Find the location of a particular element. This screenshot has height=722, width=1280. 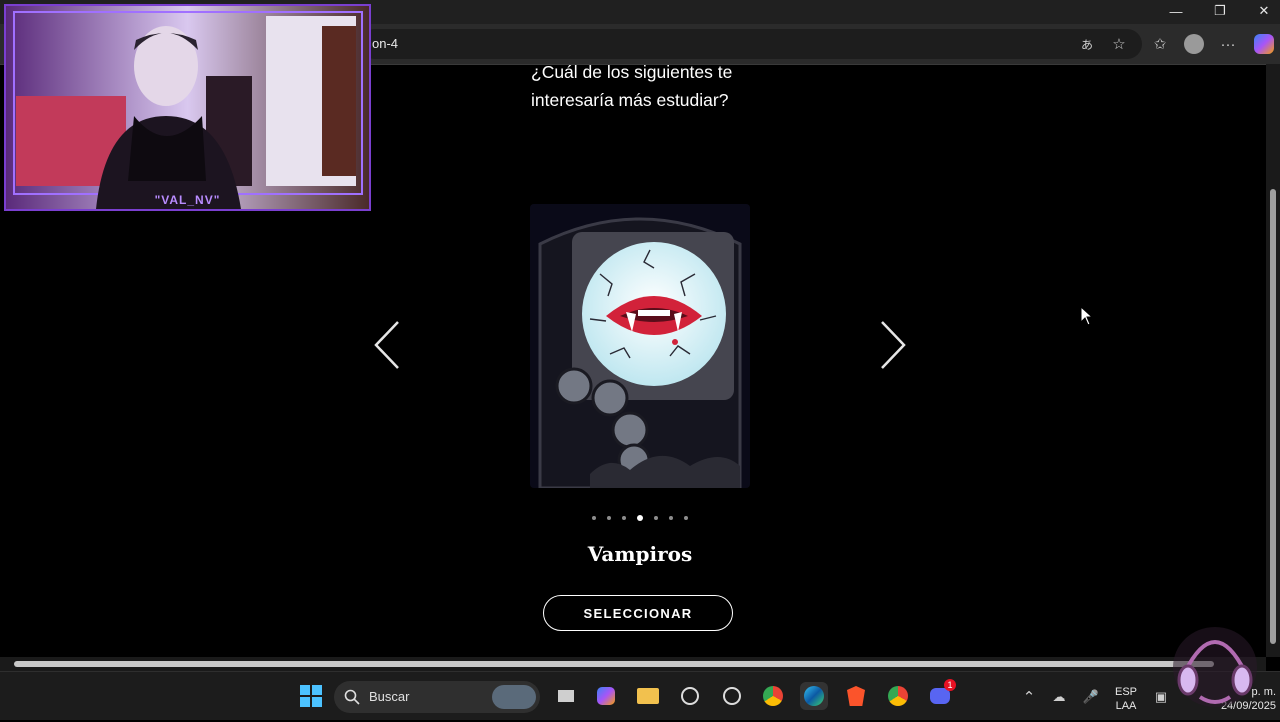

streamer-name-label: "VAL_NV" is located at coordinates (187, 200).